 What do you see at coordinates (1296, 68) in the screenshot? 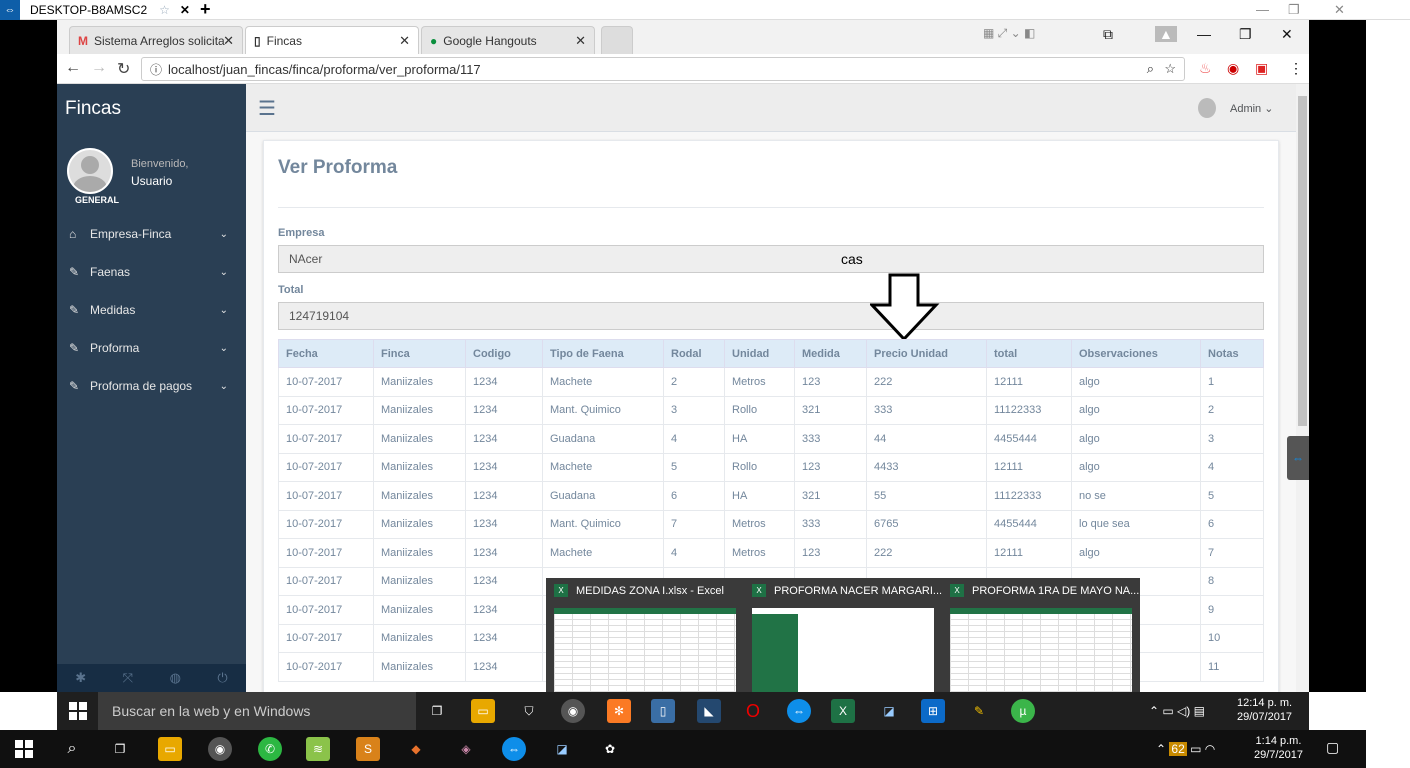
I see `menu-dots-icon: ⋮` at bounding box center [1296, 68].